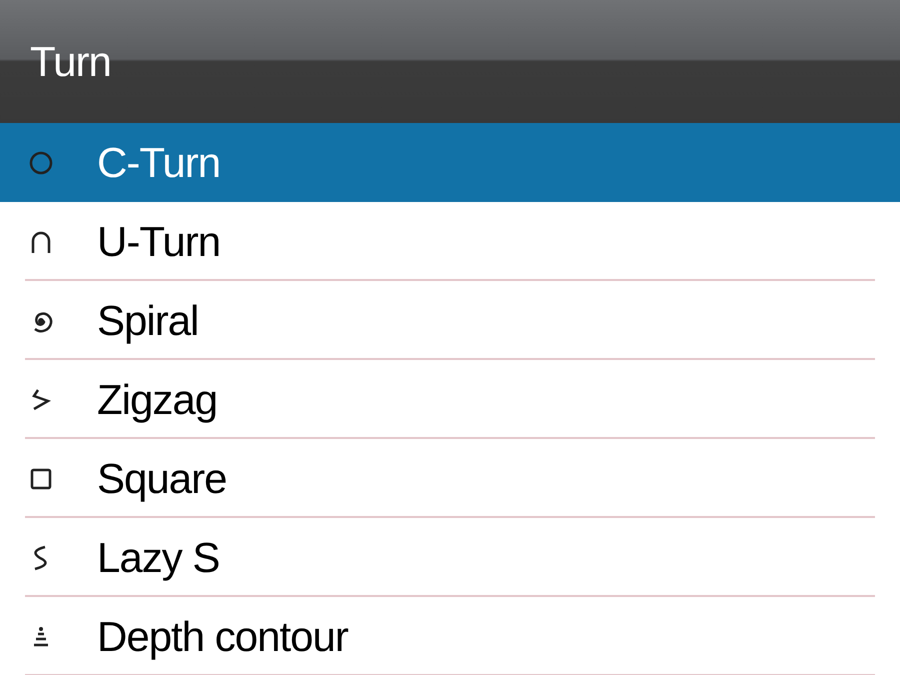 The width and height of the screenshot is (900, 675). What do you see at coordinates (158, 242) in the screenshot?
I see `item-label: U-Turn` at bounding box center [158, 242].